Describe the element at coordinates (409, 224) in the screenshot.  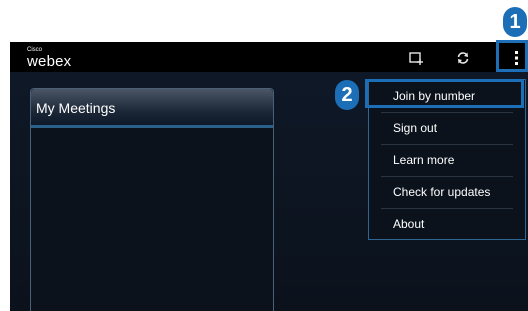
I see `menu-item-label: About` at that location.